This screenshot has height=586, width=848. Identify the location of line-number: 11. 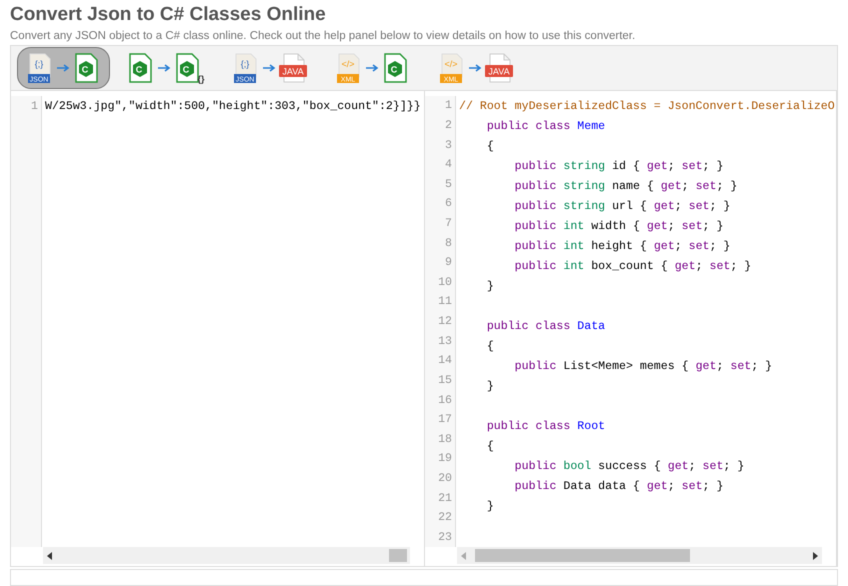
(445, 302).